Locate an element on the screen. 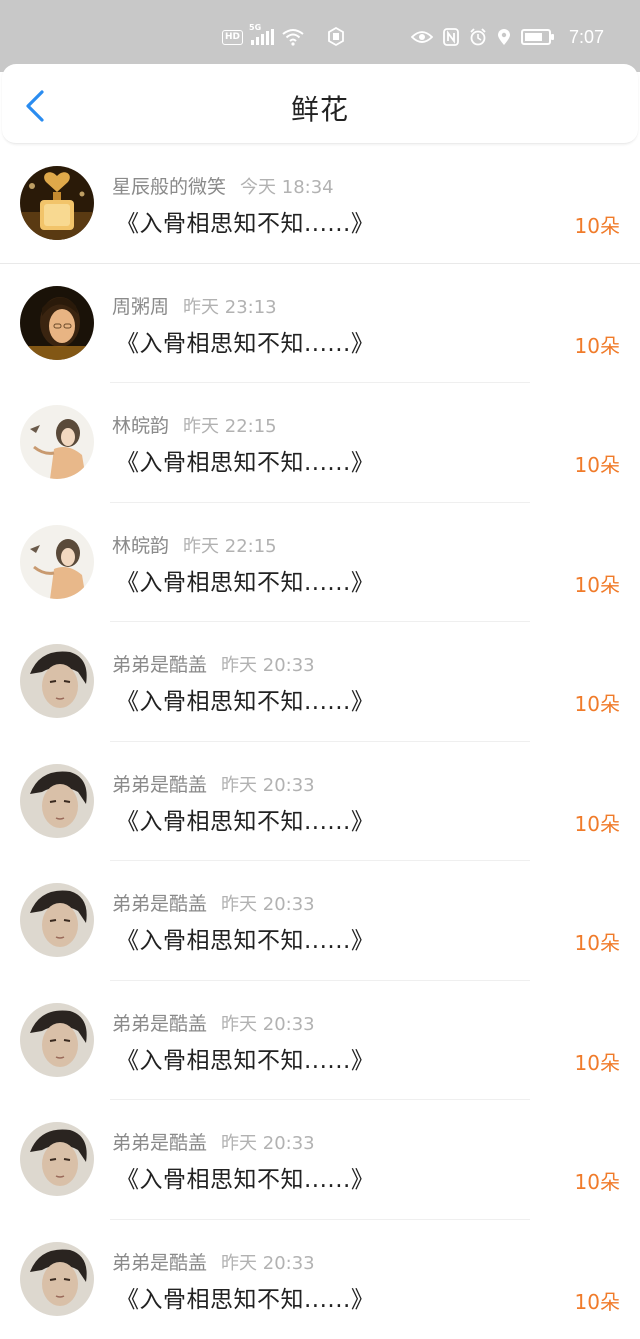 The image size is (640, 1339). wifi-icon is located at coordinates (293, 37).